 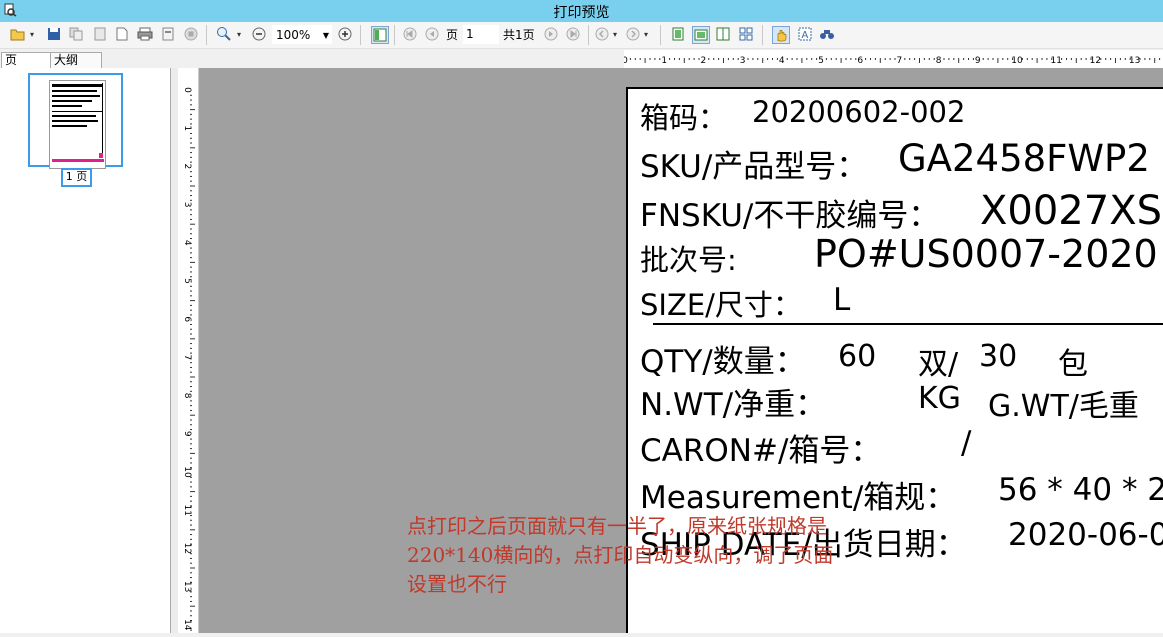 What do you see at coordinates (26, 60) in the screenshot?
I see `tab-pages: 页` at bounding box center [26, 60].